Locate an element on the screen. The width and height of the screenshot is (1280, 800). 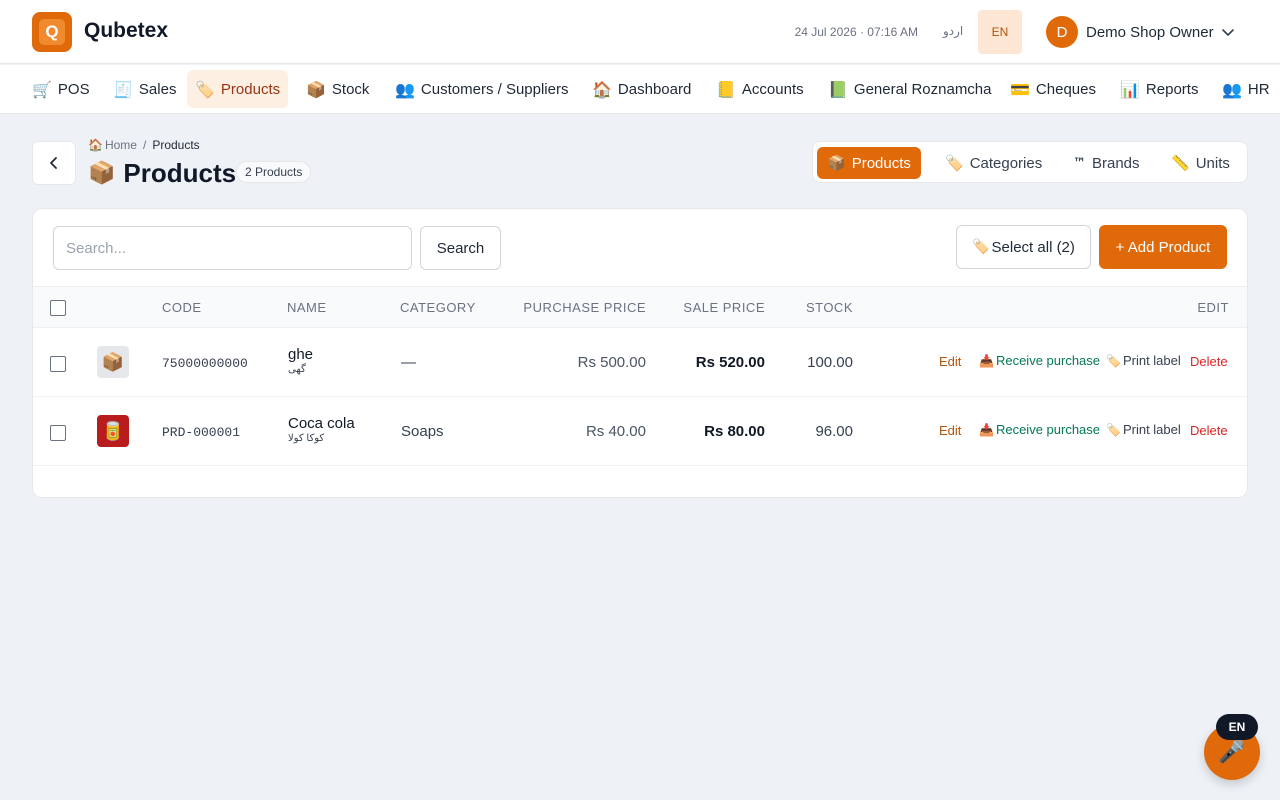
nav-item-accounts: 📒 Accounts is located at coordinates (760, 89).